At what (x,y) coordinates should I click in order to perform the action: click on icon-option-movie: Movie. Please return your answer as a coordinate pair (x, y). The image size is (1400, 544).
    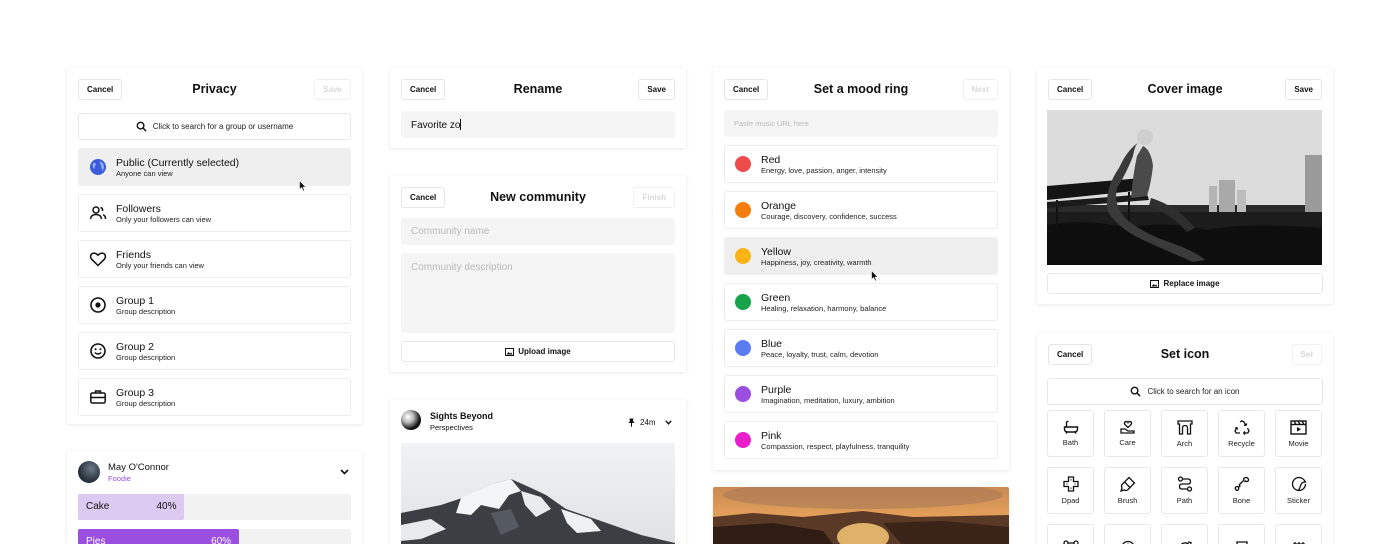
    Looking at the image, I should click on (1298, 433).